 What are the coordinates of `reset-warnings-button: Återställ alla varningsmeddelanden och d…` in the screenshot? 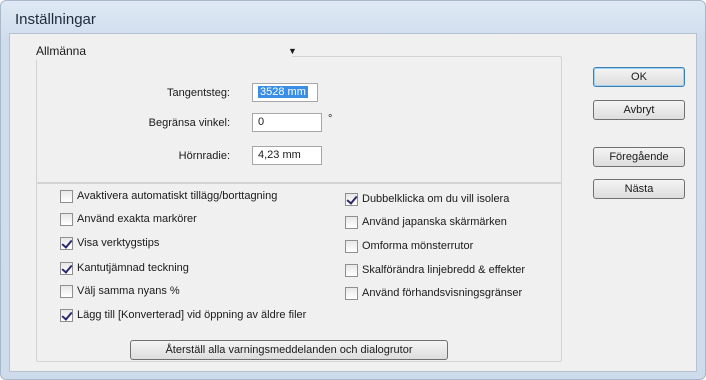 It's located at (289, 350).